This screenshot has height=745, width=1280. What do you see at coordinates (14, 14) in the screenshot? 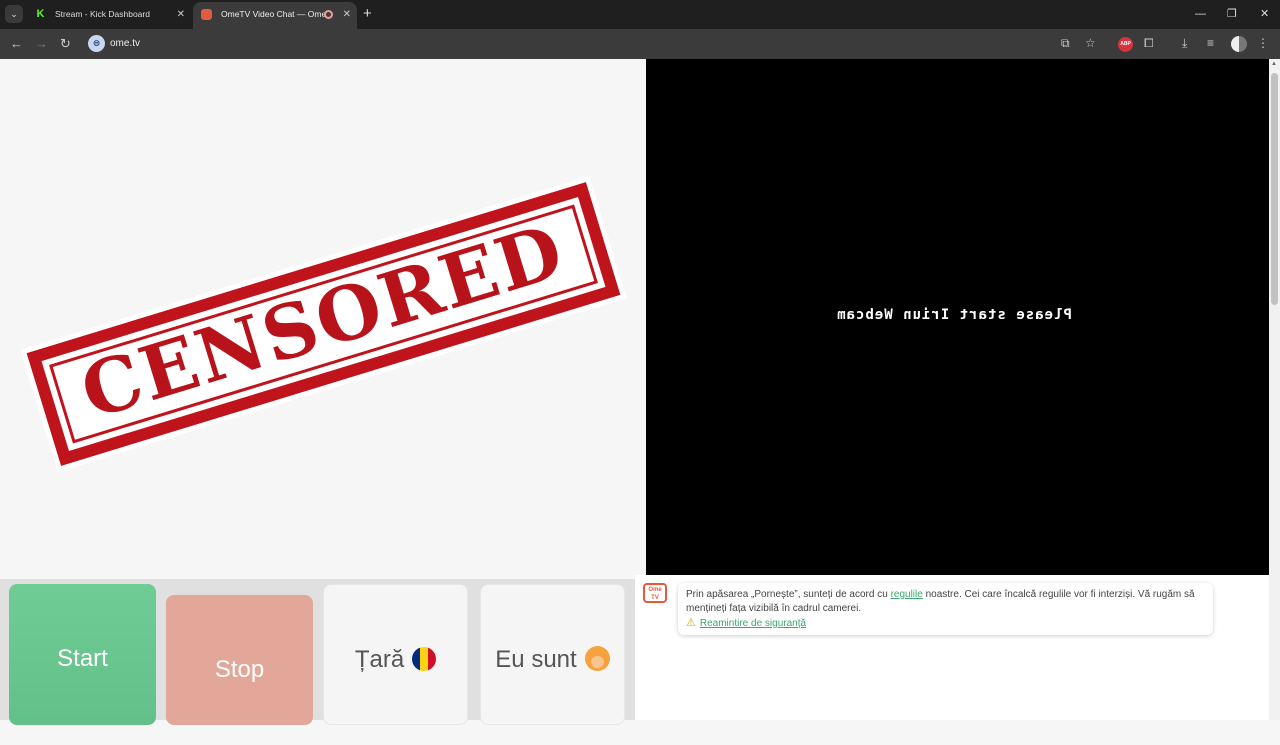
I see `tab-search-chevron-icon: ⌄` at bounding box center [14, 14].